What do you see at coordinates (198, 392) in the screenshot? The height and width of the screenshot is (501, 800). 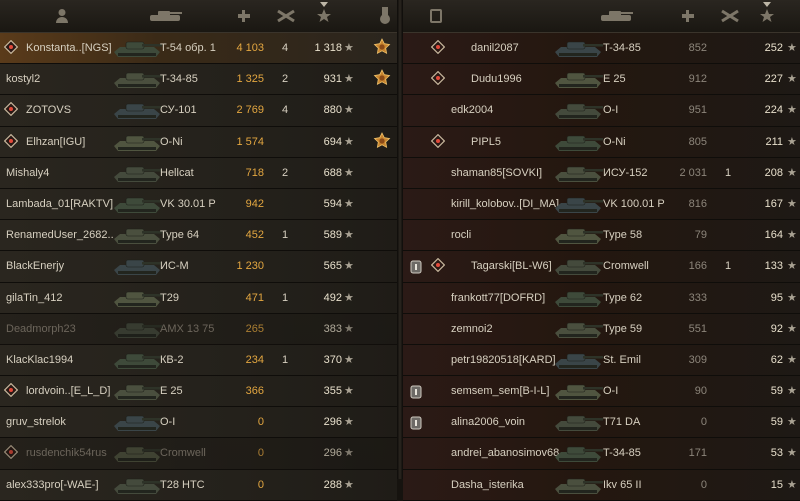 I see `player-row: lordvoin..[E_L_D] E 25 366 355 ★` at bounding box center [198, 392].